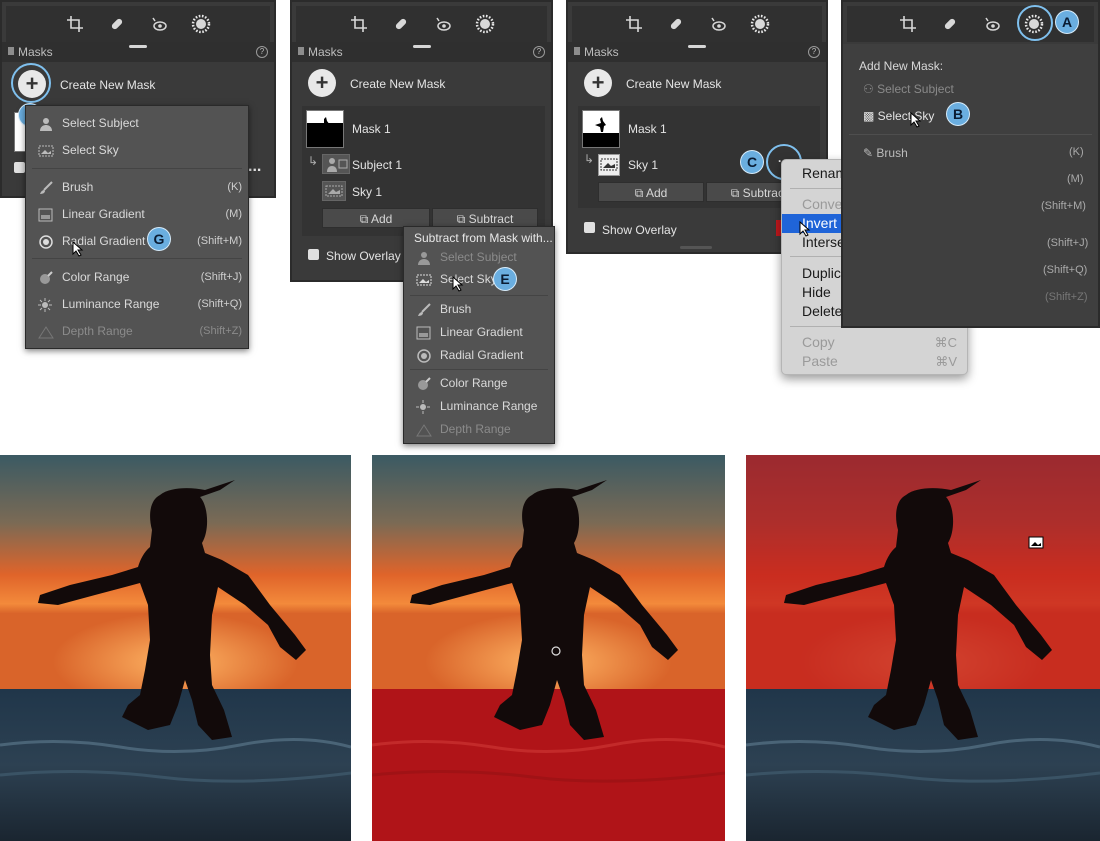  What do you see at coordinates (46, 123) in the screenshot?
I see `select-subject-icon` at bounding box center [46, 123].